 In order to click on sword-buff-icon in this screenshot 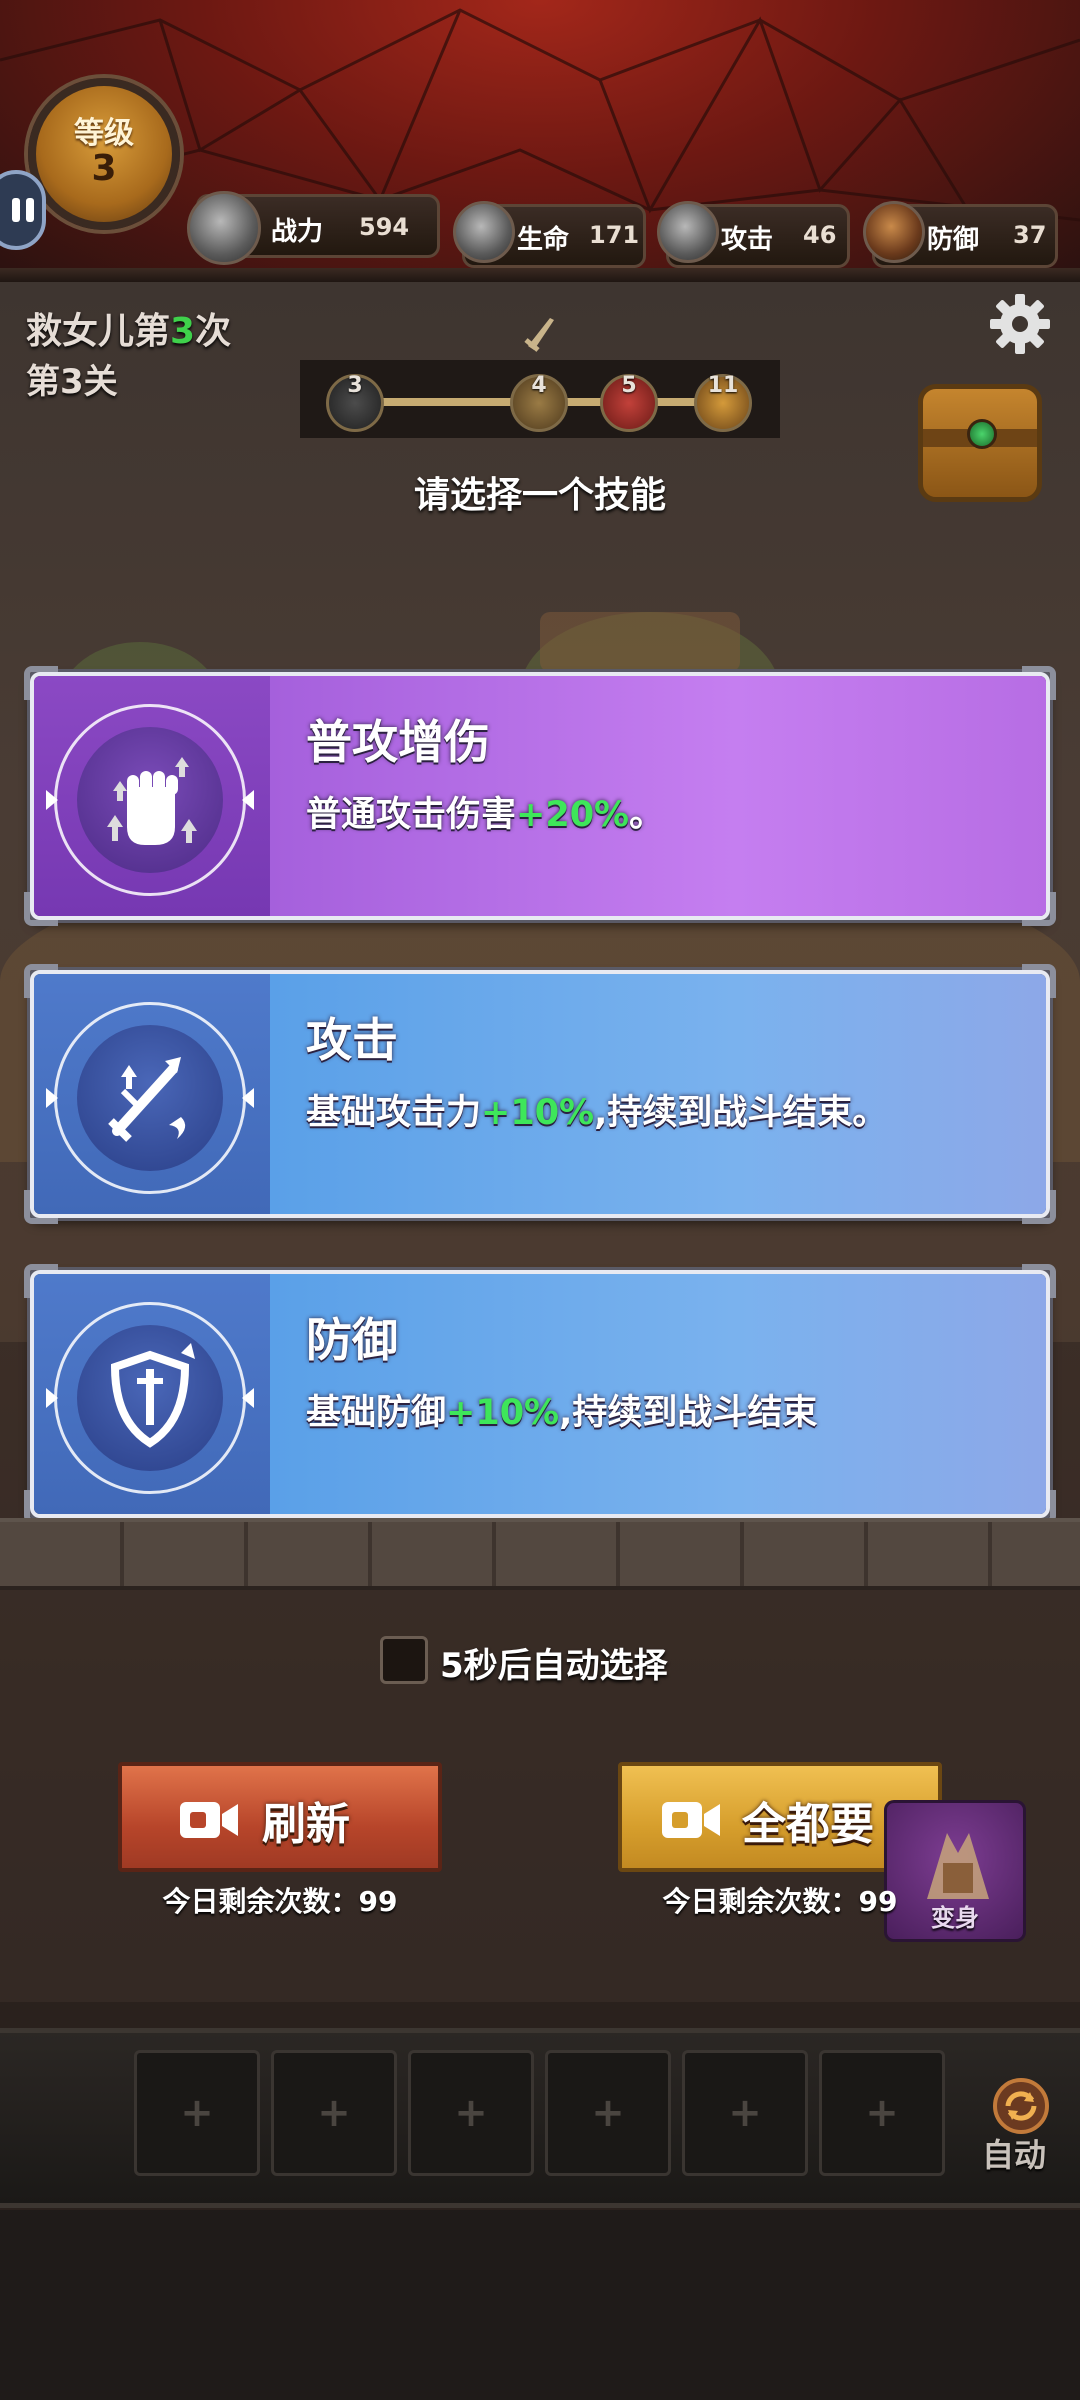, I will do `click(147, 1099)`.